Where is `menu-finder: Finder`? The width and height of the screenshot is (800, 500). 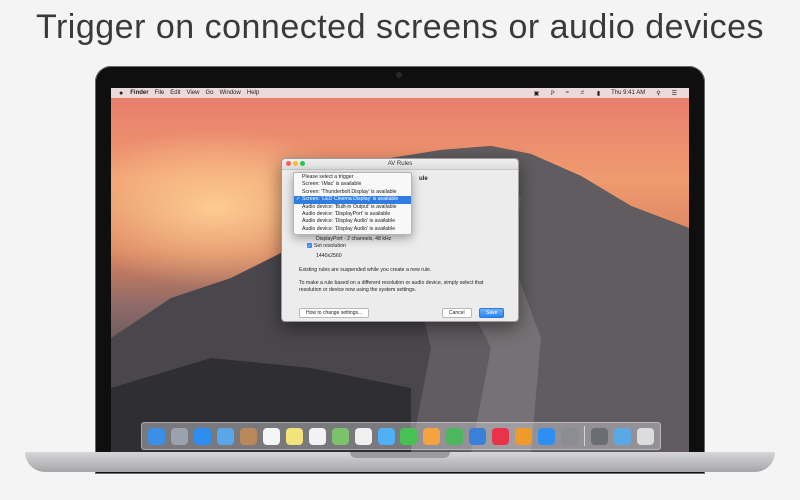
menu-finder: Finder is located at coordinates (139, 93).